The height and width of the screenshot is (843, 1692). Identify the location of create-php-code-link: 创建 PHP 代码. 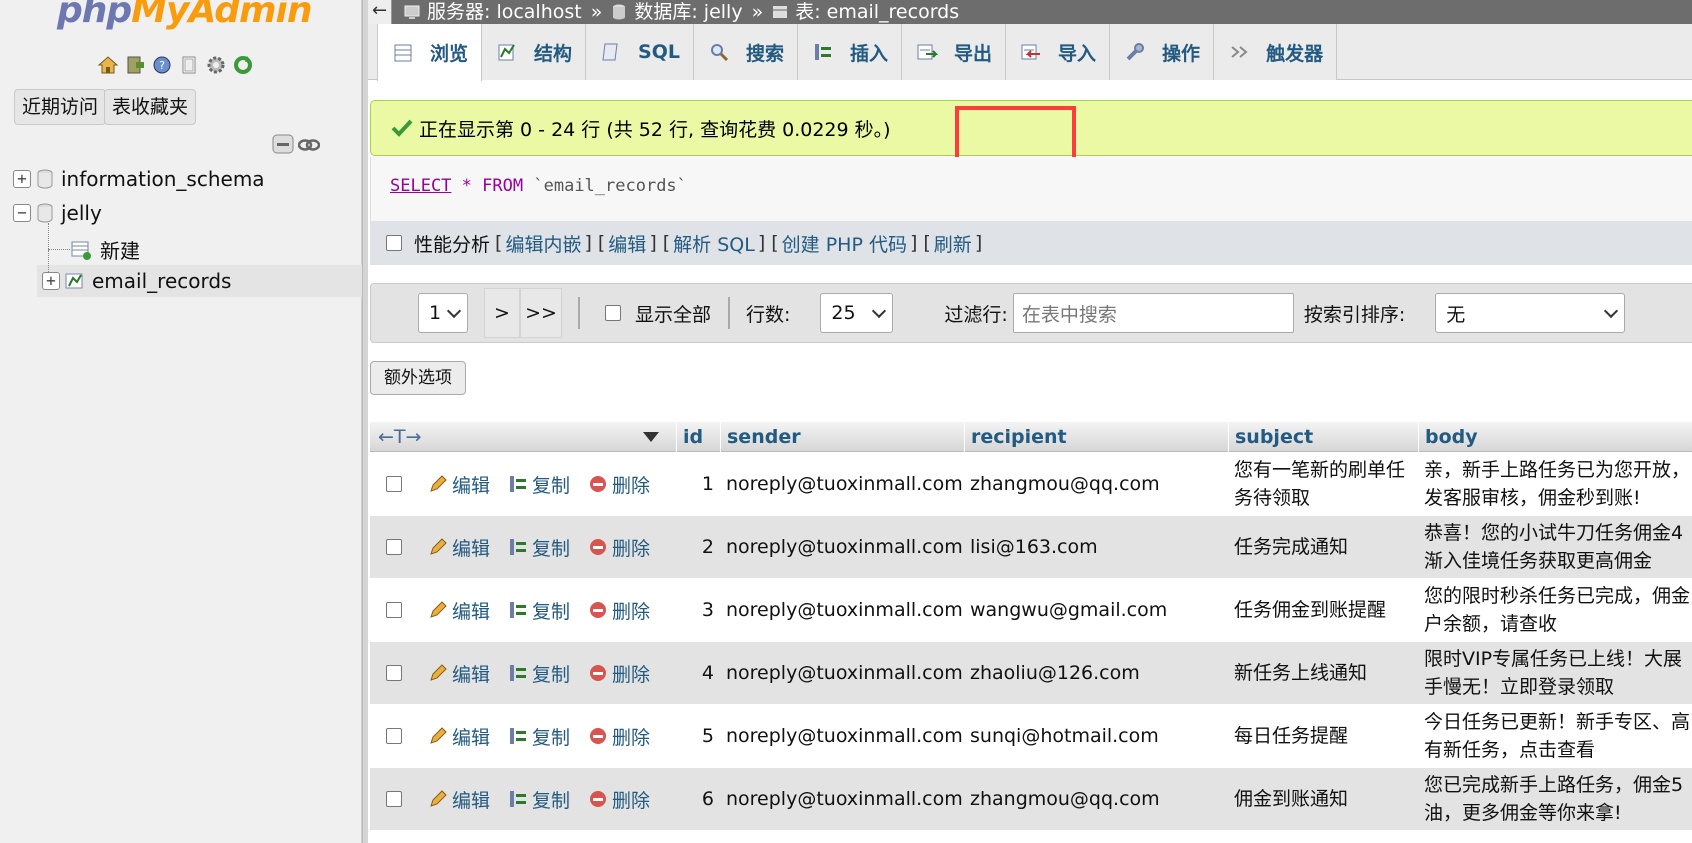
(844, 243).